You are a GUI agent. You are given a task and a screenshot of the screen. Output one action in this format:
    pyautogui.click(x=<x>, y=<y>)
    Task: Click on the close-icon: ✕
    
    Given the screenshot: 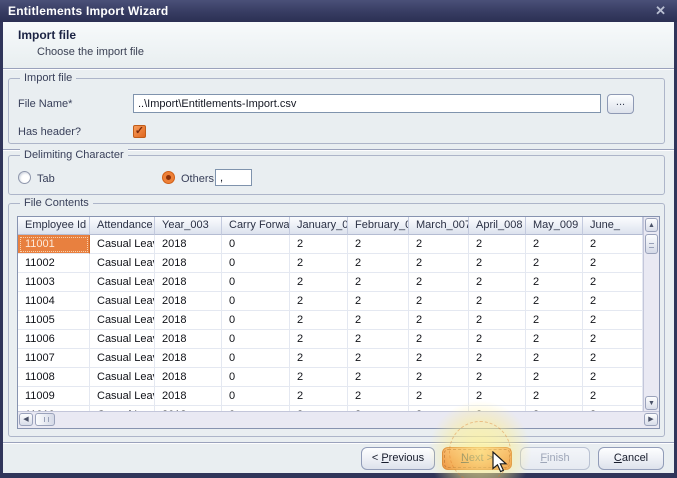 What is the action you would take?
    pyautogui.click(x=660, y=11)
    